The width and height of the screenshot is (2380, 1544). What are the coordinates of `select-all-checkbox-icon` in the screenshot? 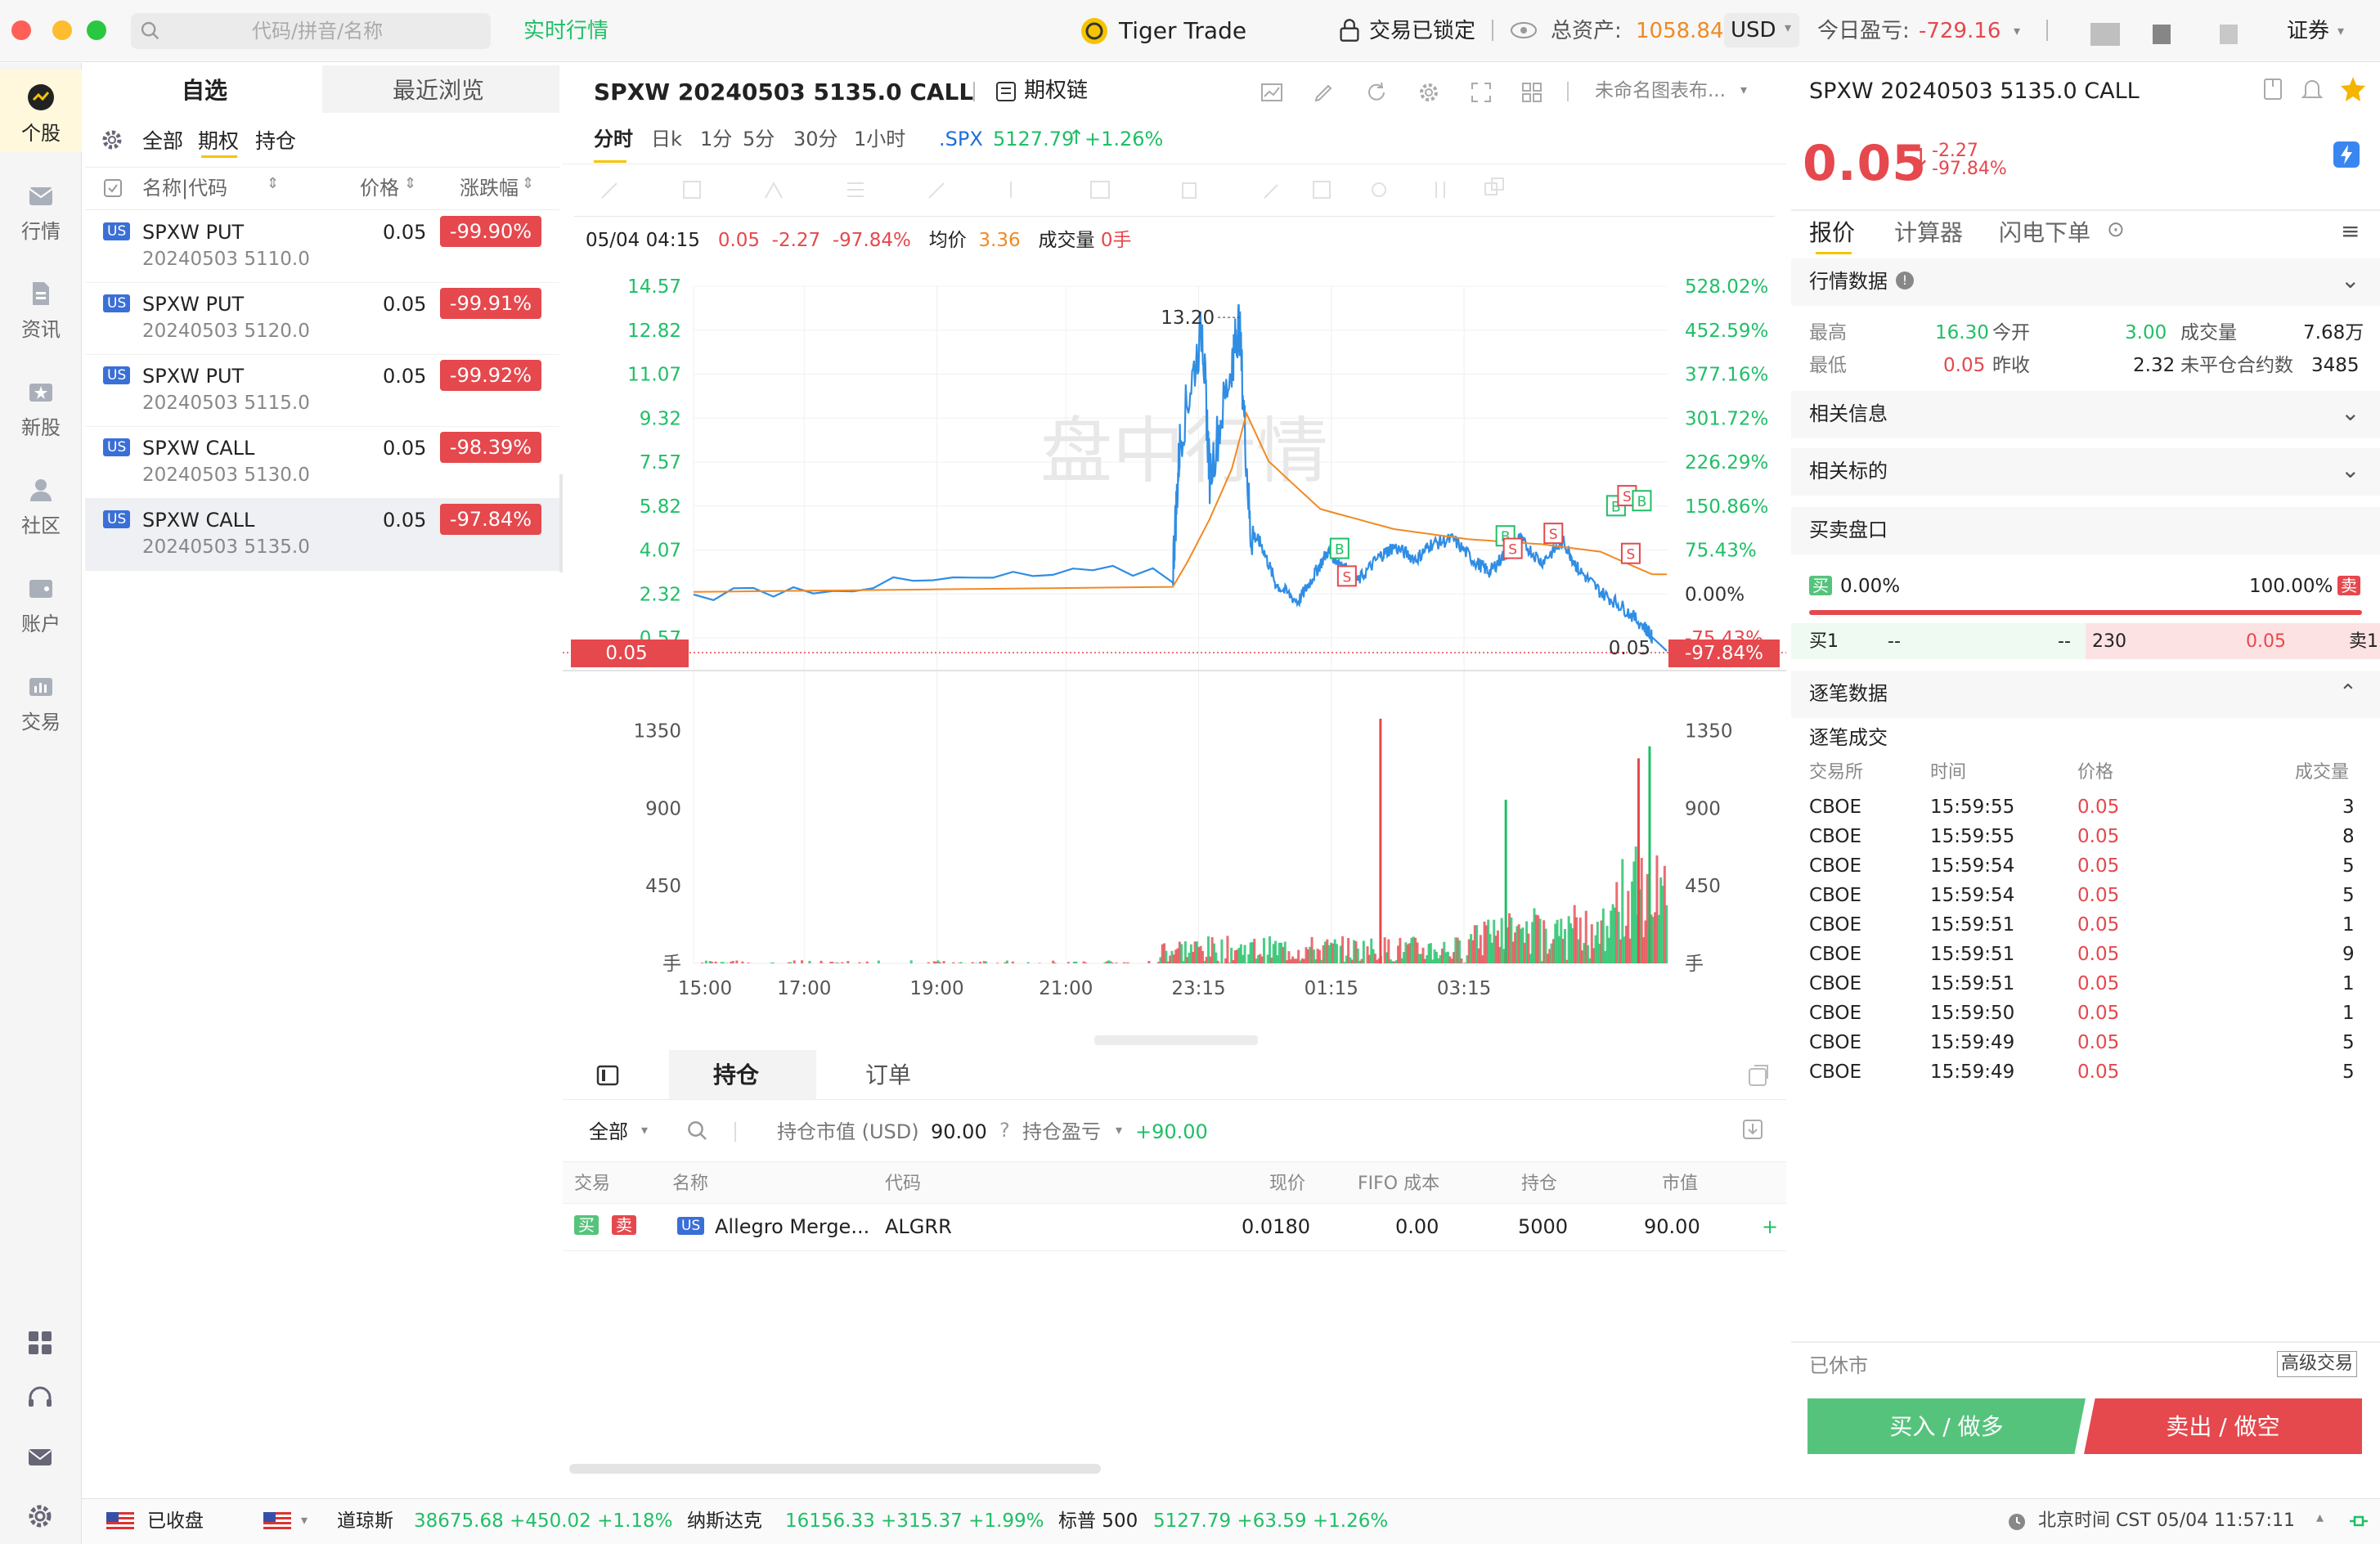 It's located at (113, 188).